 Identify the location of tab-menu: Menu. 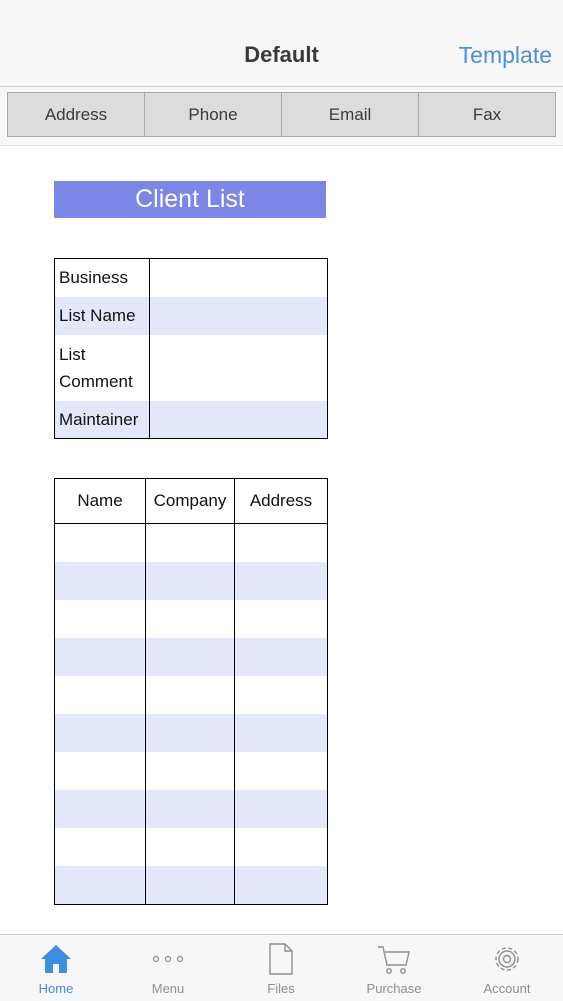
(168, 968).